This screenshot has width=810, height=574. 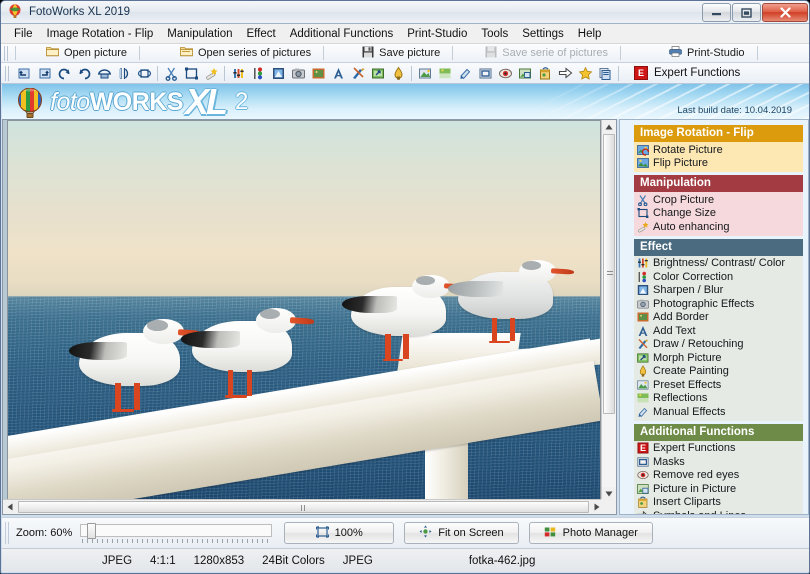 I want to click on sidebar-item-brightness-contrast-color: Brightness/ Contrast/ Color, so click(x=718, y=264).